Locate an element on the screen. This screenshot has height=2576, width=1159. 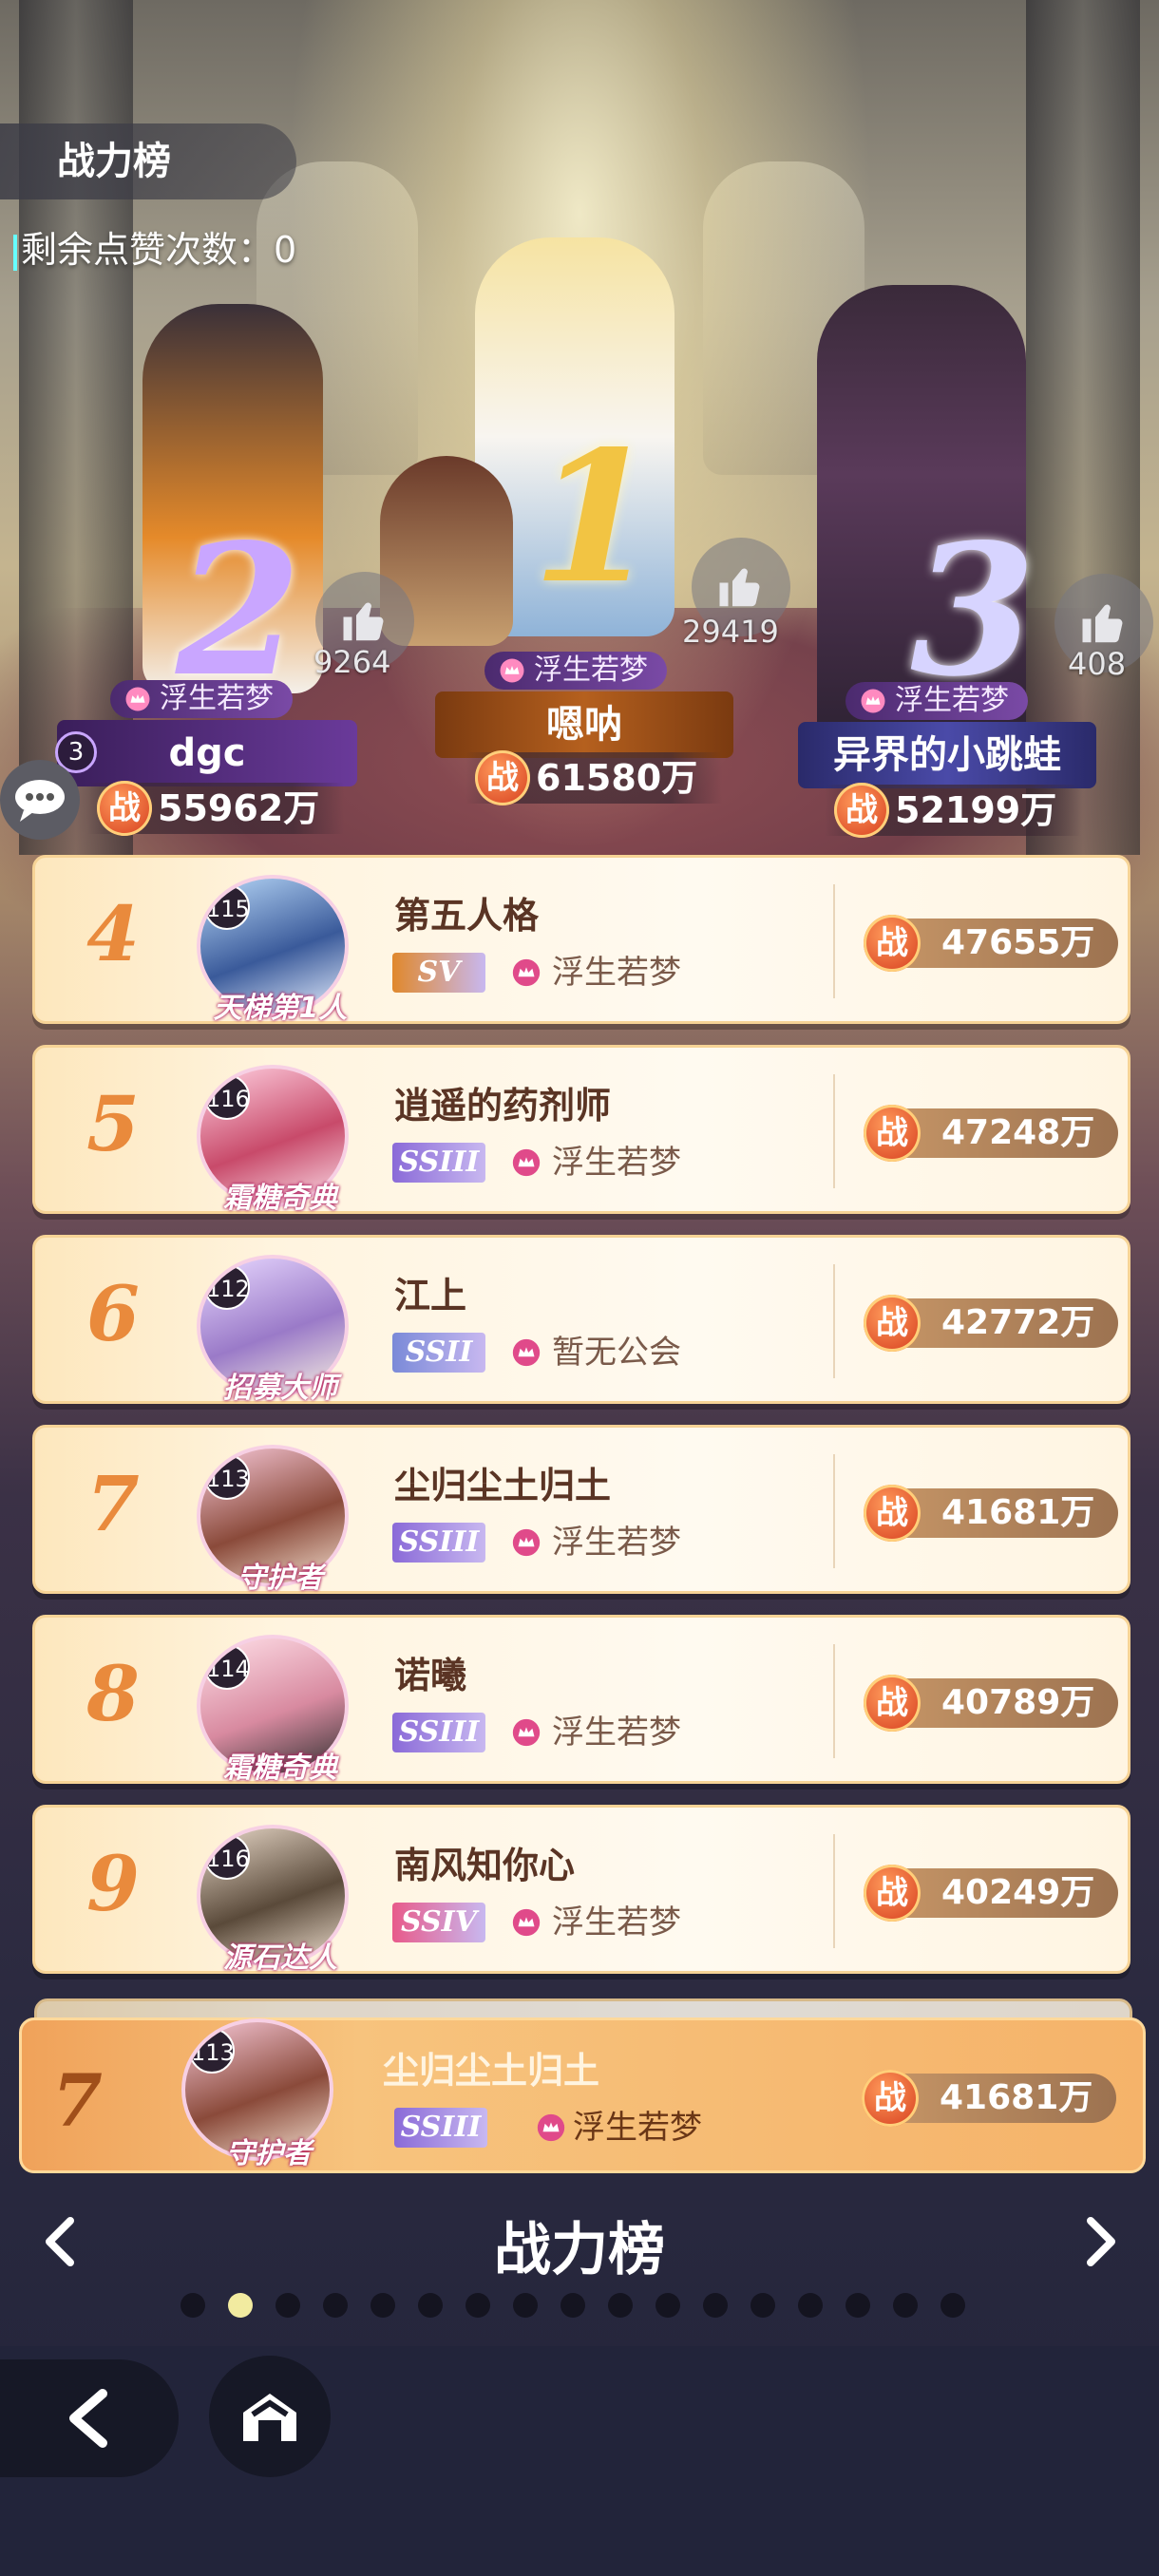
ranking-row: 5 116 霜糖奇典 逍遥的药剂师 SSIII 浮生若梦 战 47248万 is located at coordinates (581, 1130).